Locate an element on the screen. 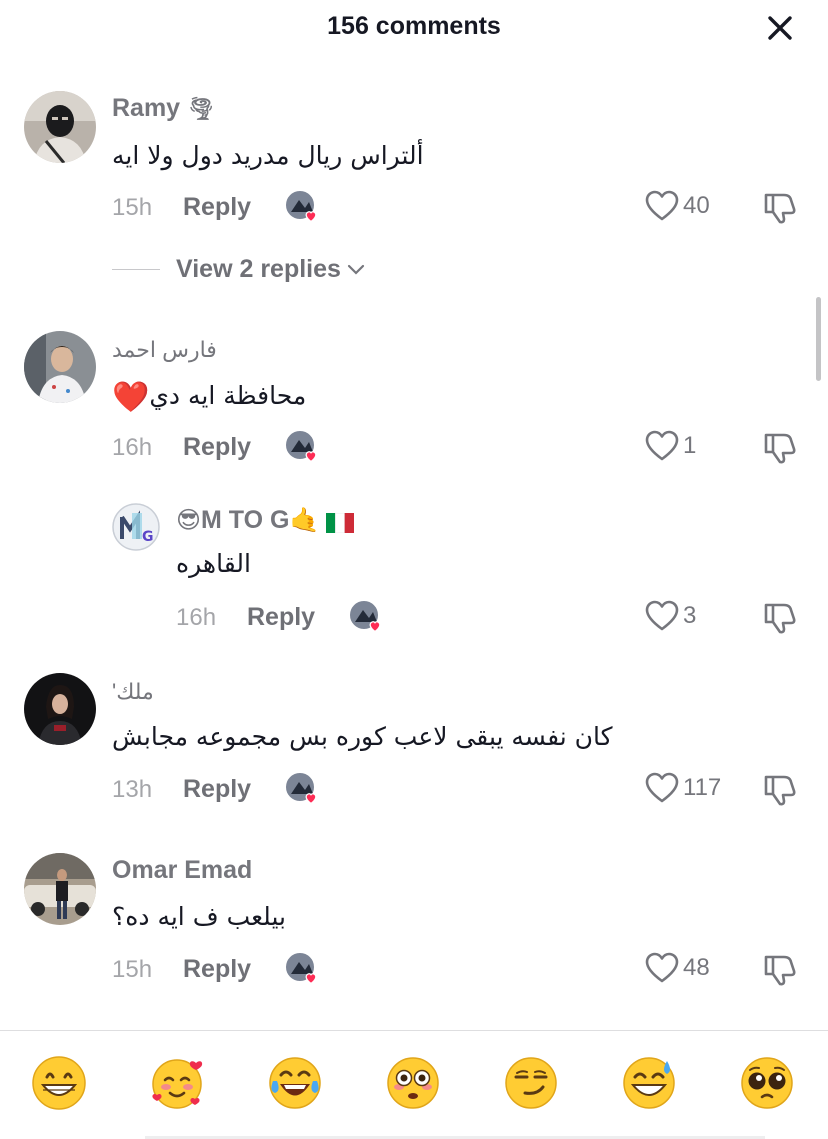 This screenshot has width=828, height=1139. italy-flag-icon is located at coordinates (340, 522).